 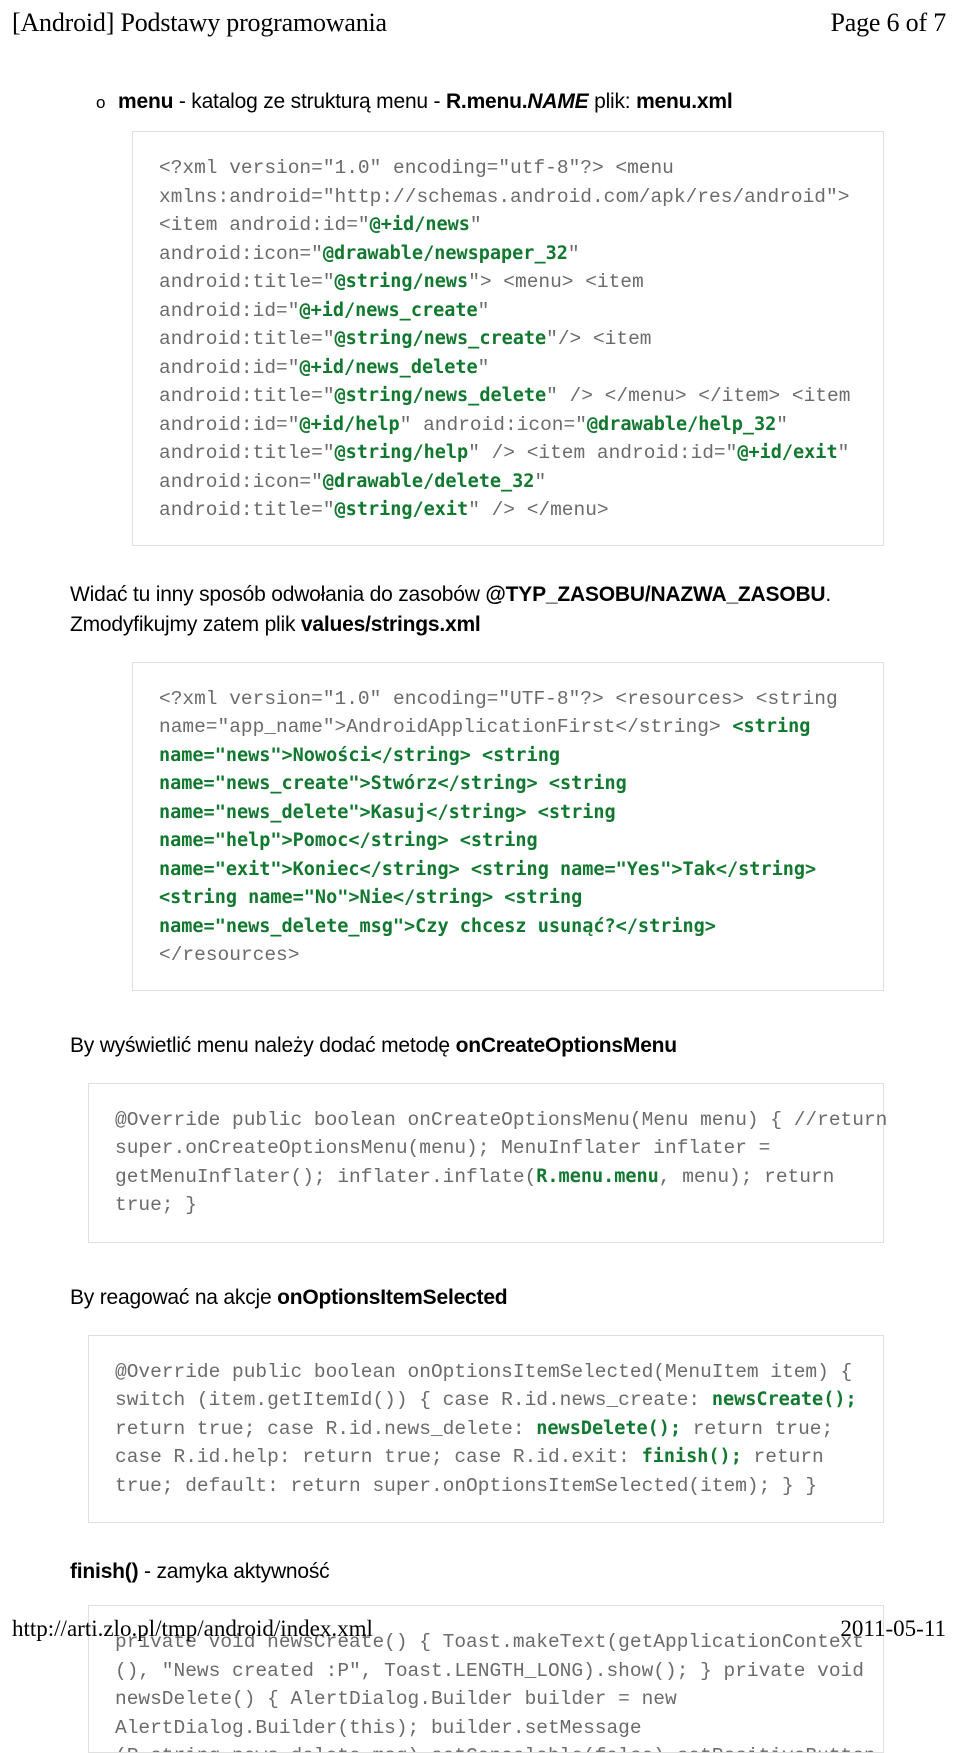 What do you see at coordinates (445, 253) in the screenshot?
I see `code-value: @drawable/newspaper_32` at bounding box center [445, 253].